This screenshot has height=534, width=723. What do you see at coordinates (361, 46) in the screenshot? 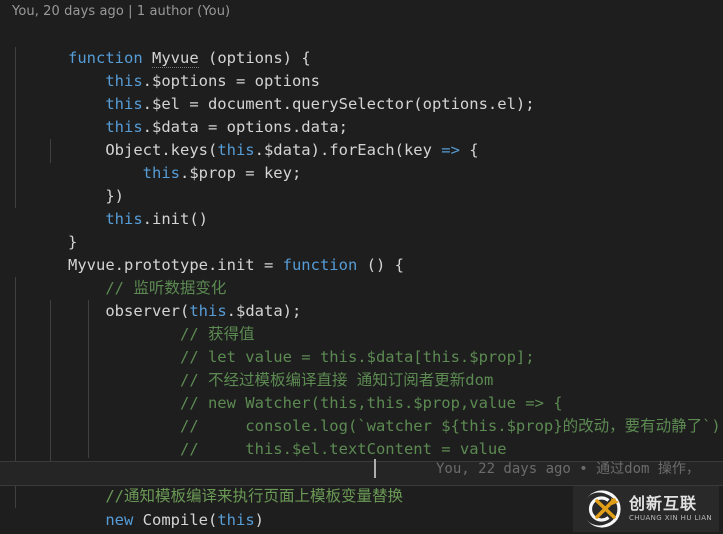
I see `code-line: function Myvue (options) {` at bounding box center [361, 46].